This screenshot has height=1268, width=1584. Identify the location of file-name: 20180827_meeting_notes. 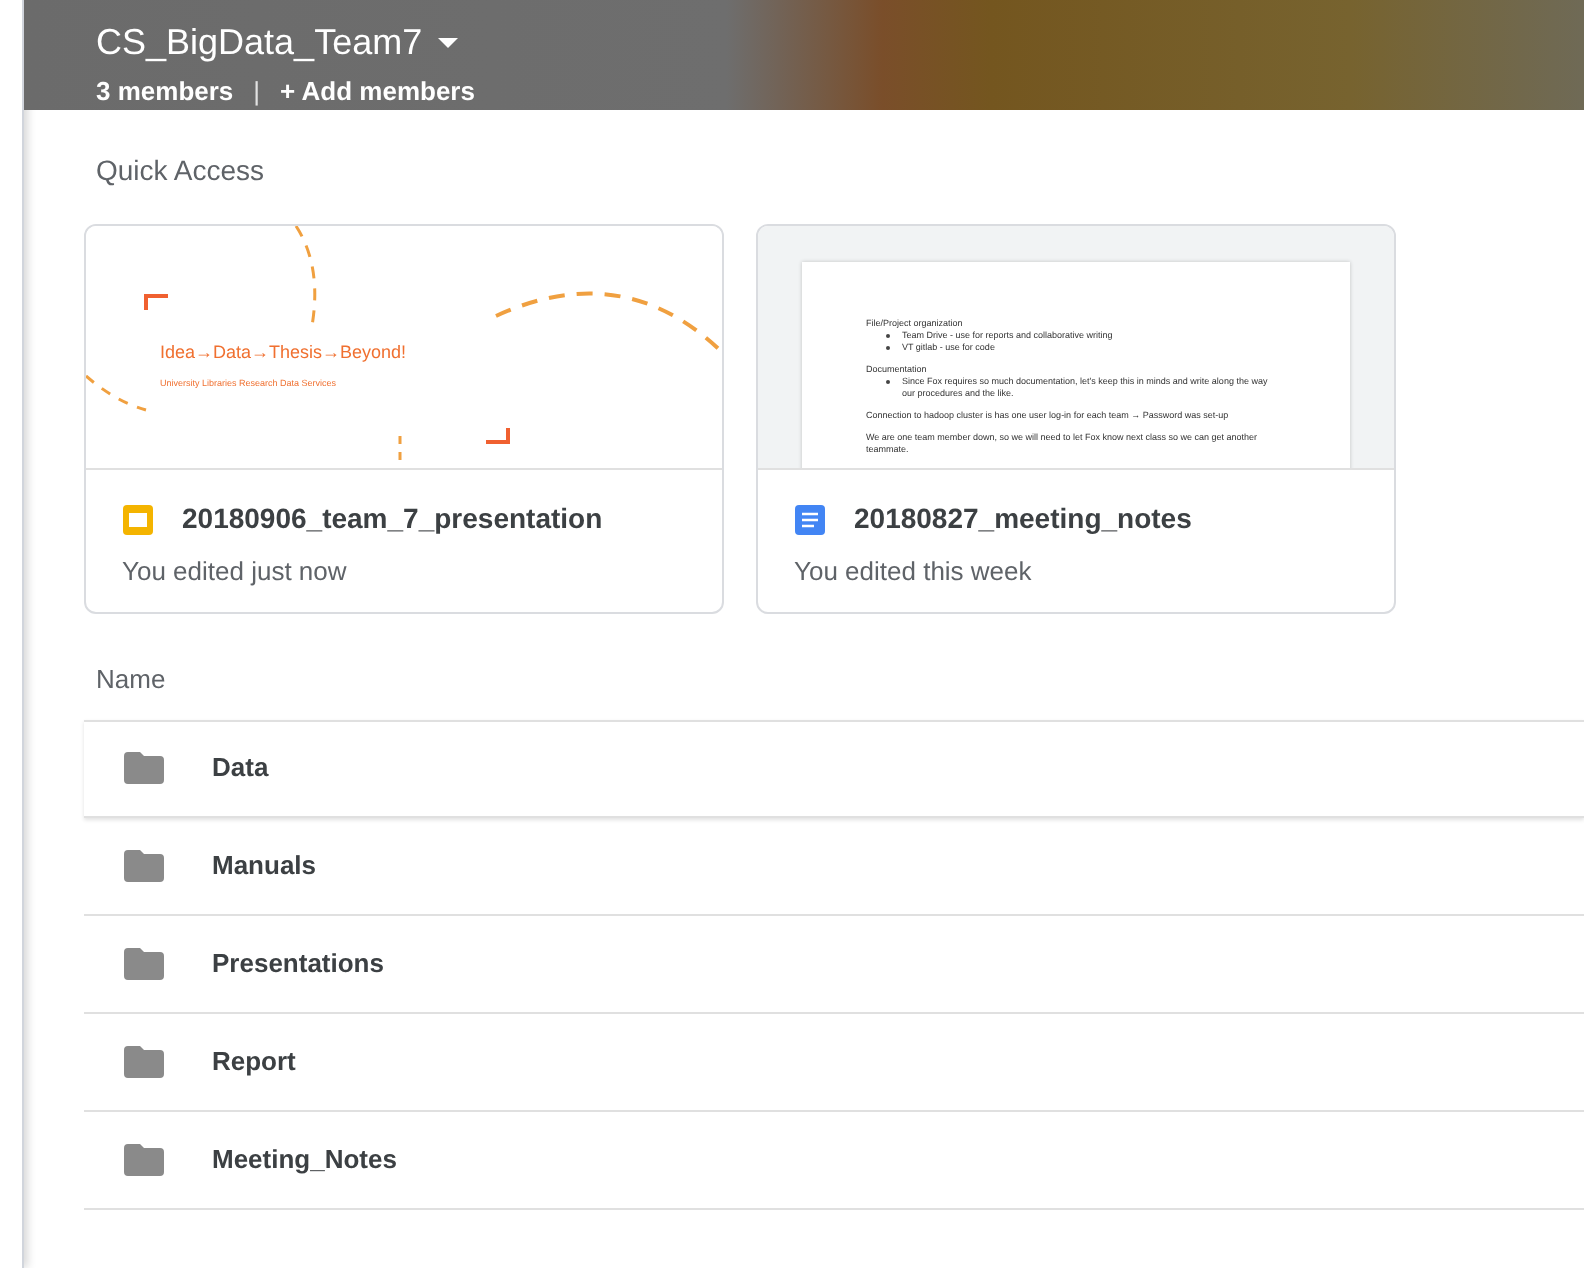
(1023, 519).